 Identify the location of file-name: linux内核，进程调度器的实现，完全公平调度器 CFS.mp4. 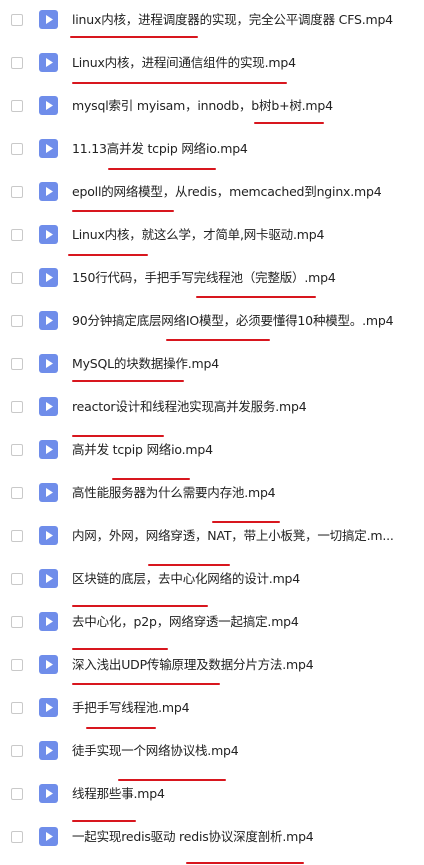
(232, 20).